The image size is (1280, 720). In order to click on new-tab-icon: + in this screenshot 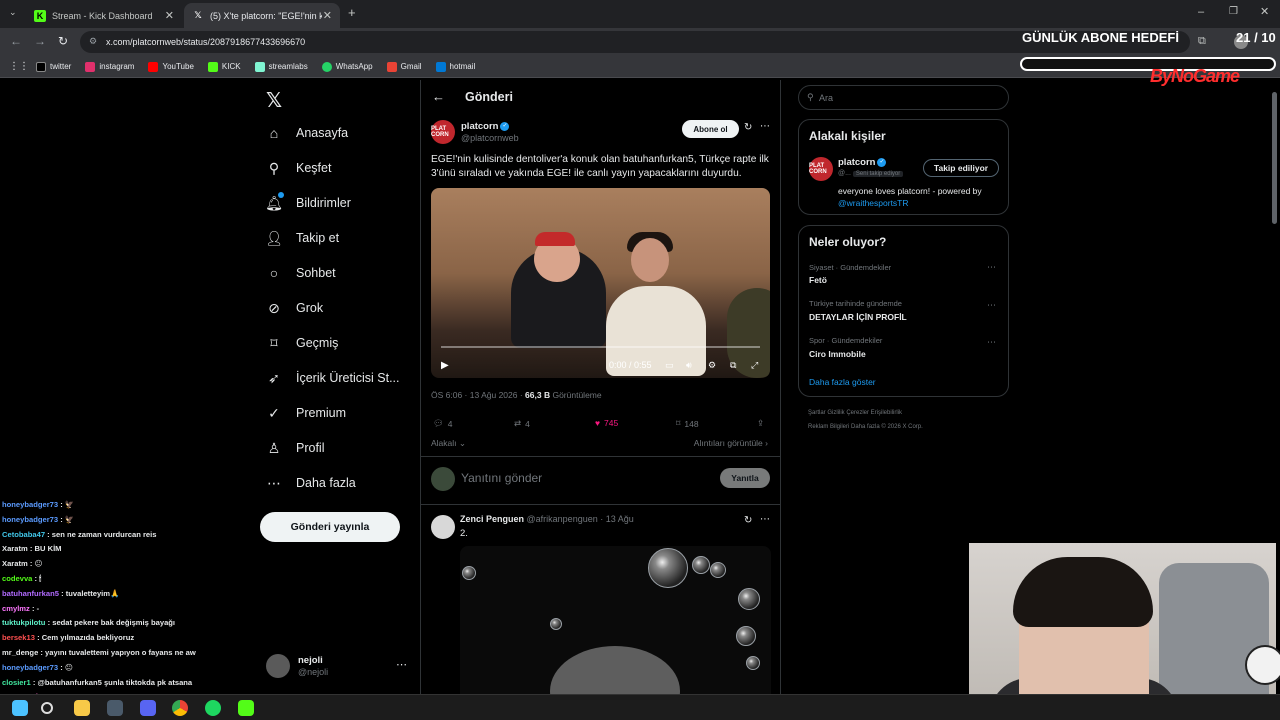, I will do `click(352, 12)`.